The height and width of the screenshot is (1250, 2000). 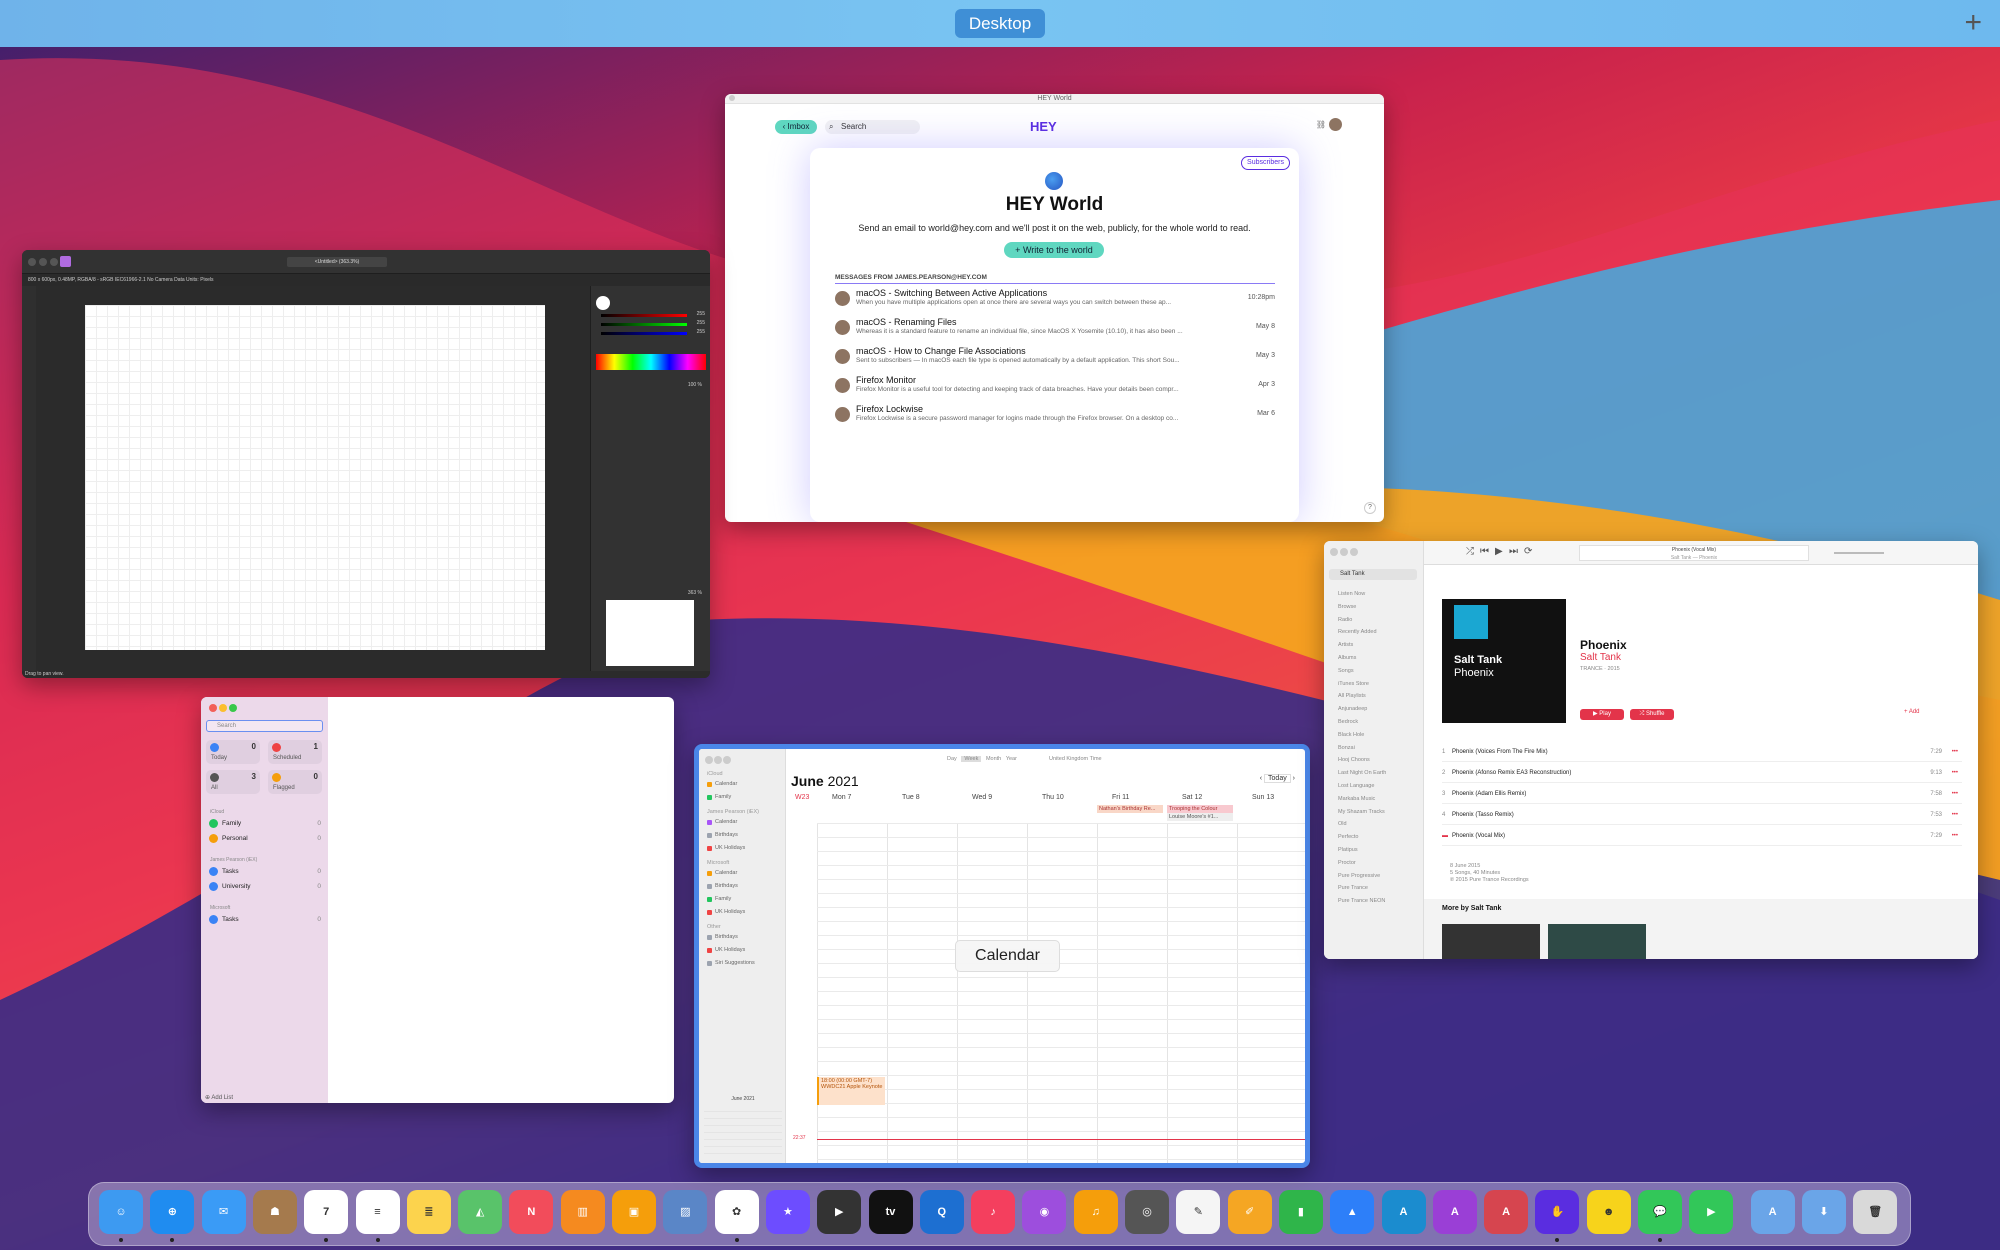 What do you see at coordinates (1772, 1212) in the screenshot?
I see `dock-applications-icon: A` at bounding box center [1772, 1212].